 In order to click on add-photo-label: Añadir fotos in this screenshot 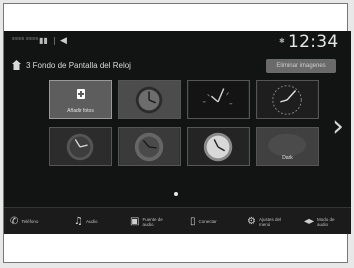, I will do `click(80, 111)`.